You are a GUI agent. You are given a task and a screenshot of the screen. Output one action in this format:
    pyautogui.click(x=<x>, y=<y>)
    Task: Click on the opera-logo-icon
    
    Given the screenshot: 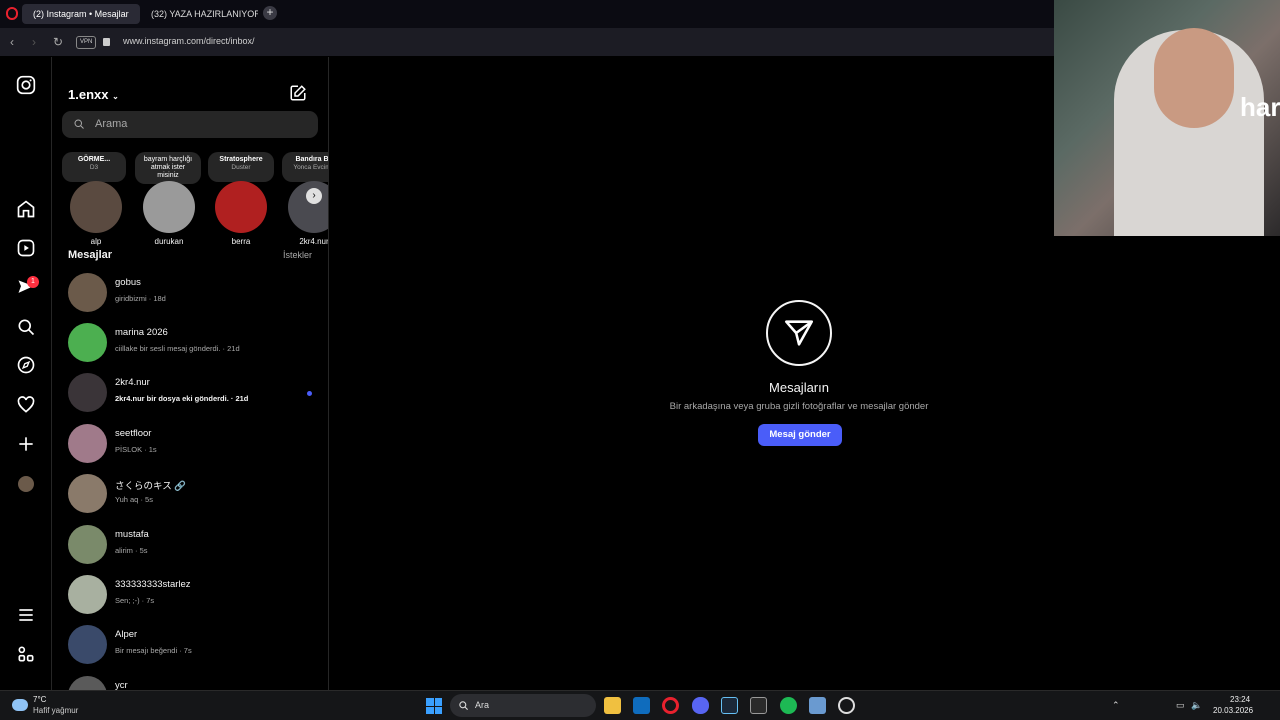 What is the action you would take?
    pyautogui.click(x=12, y=13)
    